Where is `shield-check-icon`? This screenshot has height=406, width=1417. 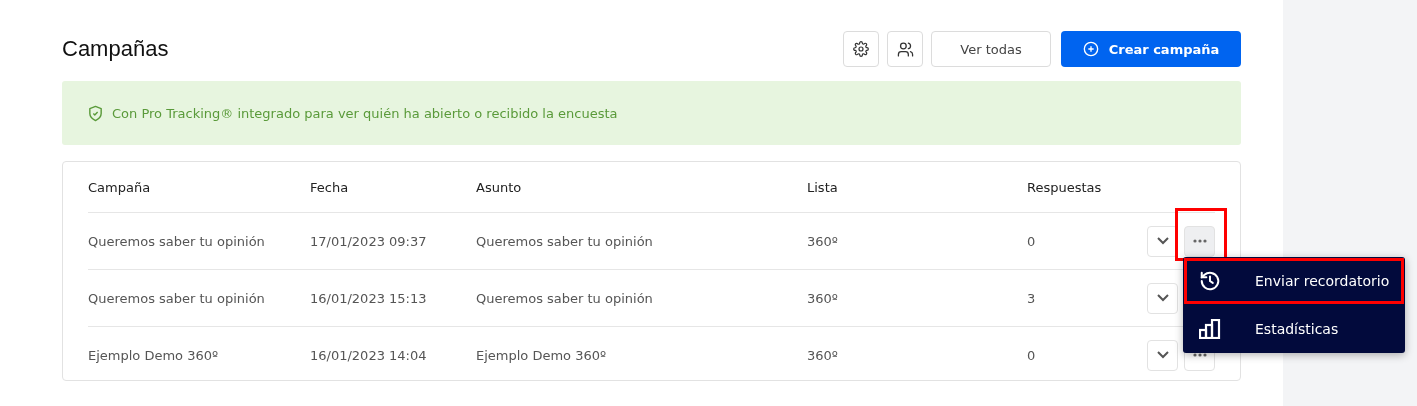
shield-check-icon is located at coordinates (95, 113).